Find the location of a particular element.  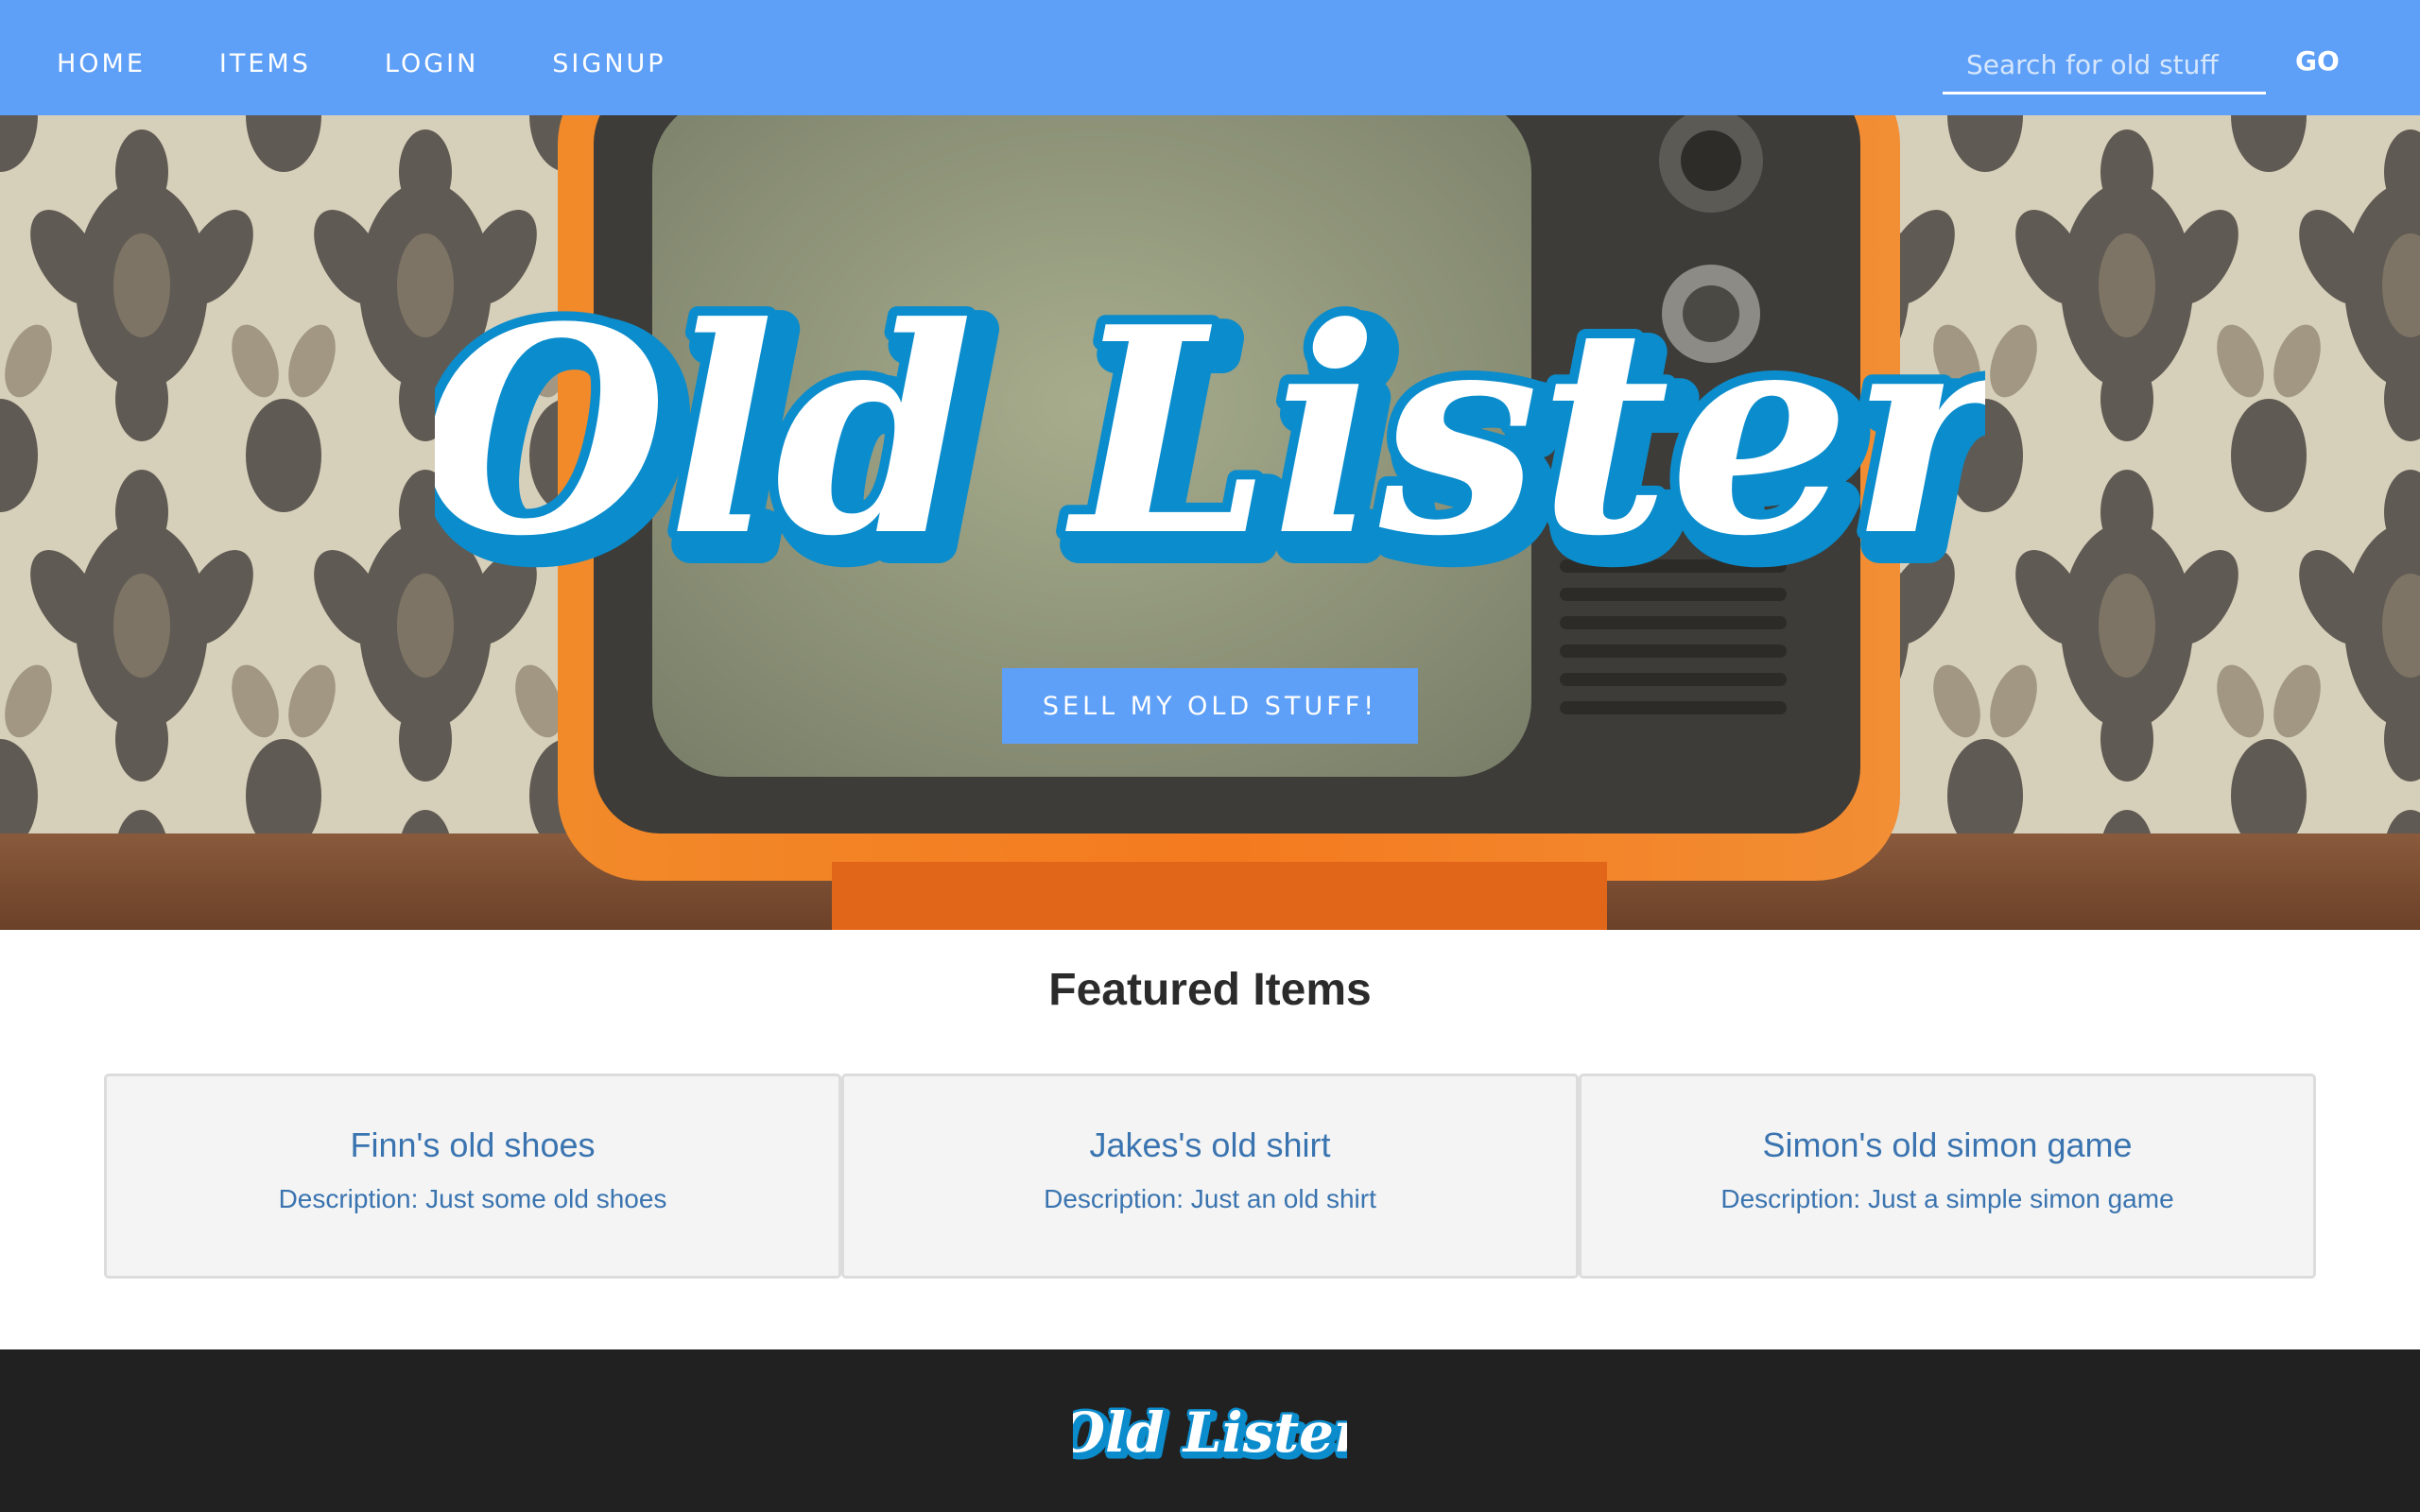

go-button: GO is located at coordinates (2317, 61).